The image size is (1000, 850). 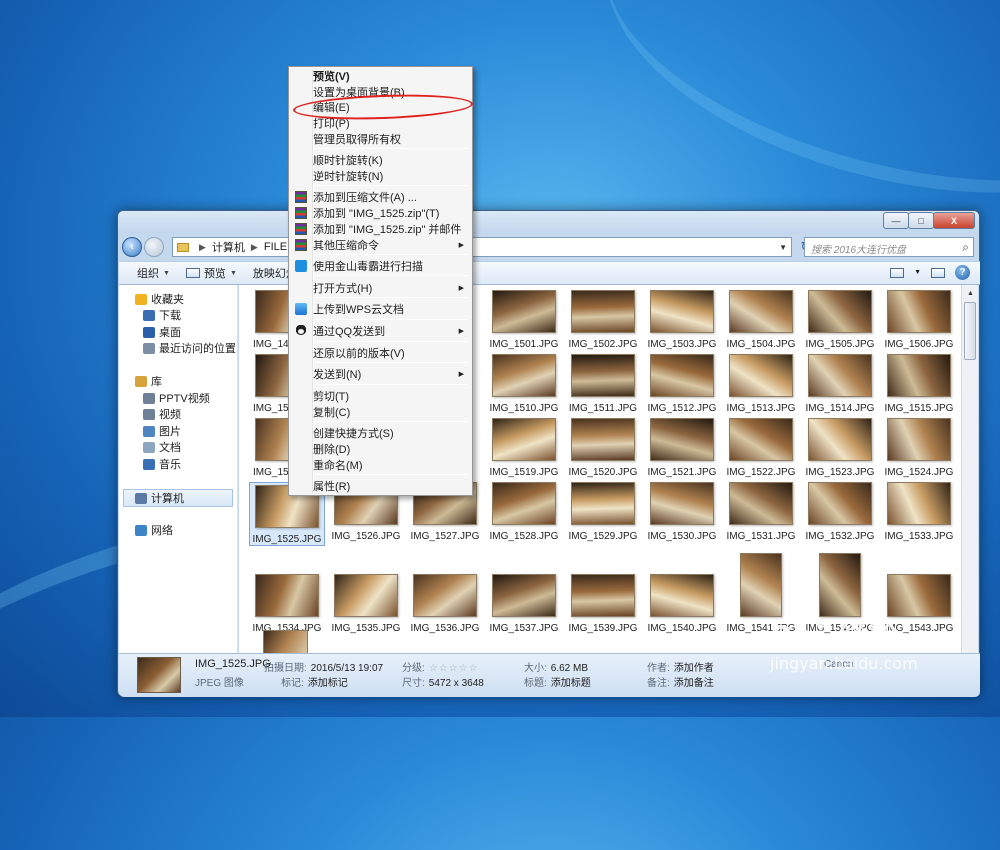 What do you see at coordinates (840, 448) in the screenshot?
I see `file-thumbnail: IMG_1523.JPG` at bounding box center [840, 448].